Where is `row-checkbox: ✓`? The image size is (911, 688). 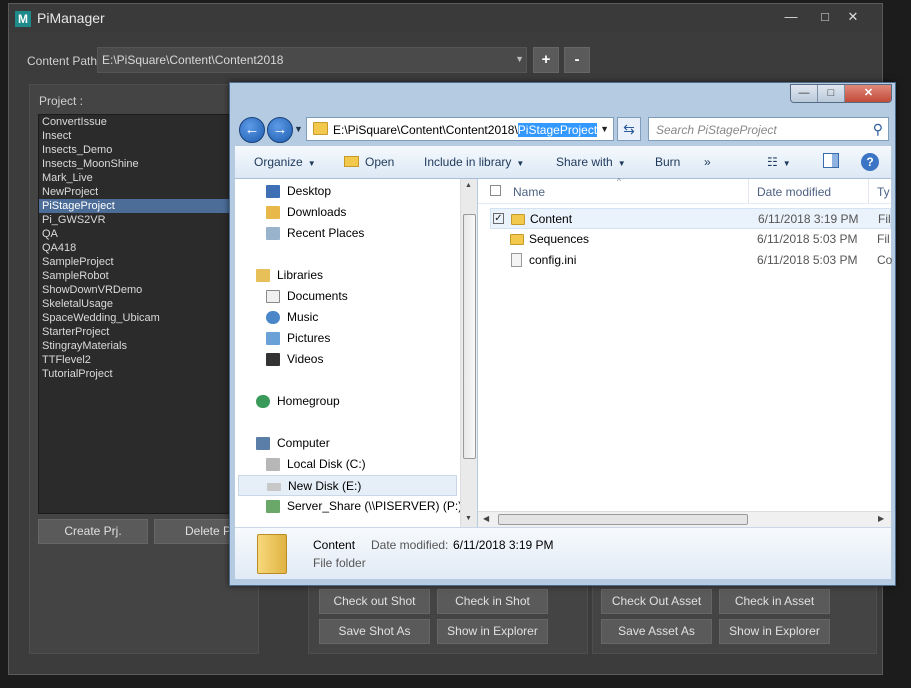
row-checkbox: ✓ is located at coordinates (498, 218).